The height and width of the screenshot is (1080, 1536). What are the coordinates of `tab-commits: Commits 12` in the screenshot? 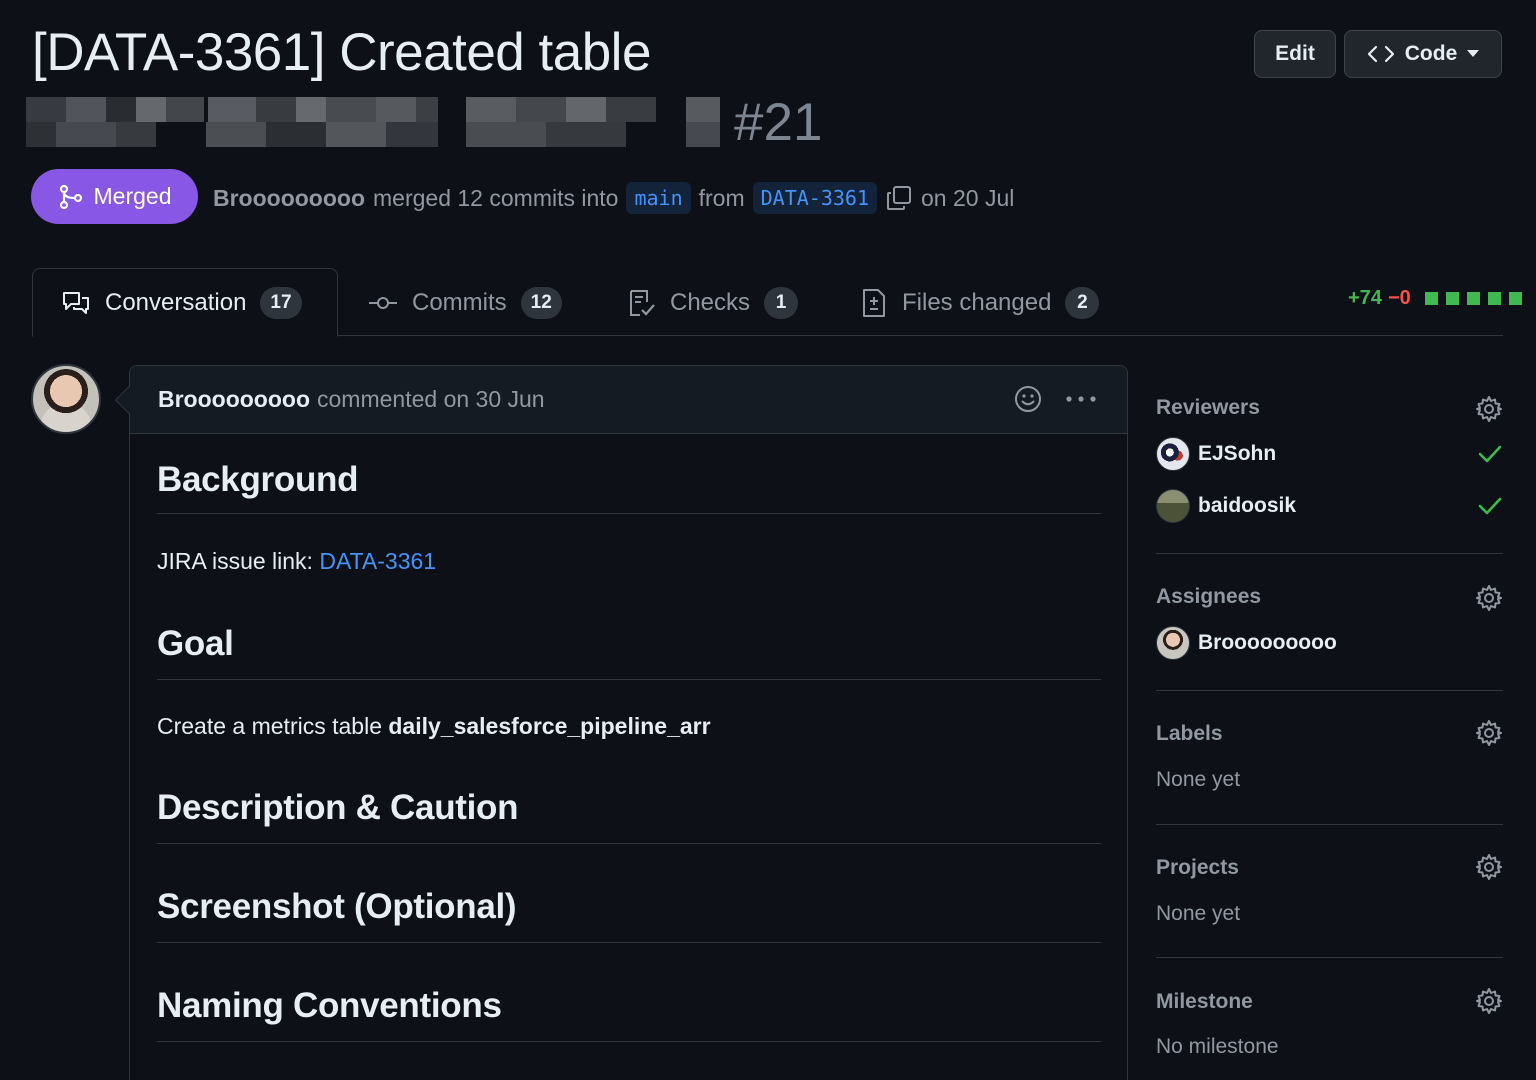 It's located at (465, 302).